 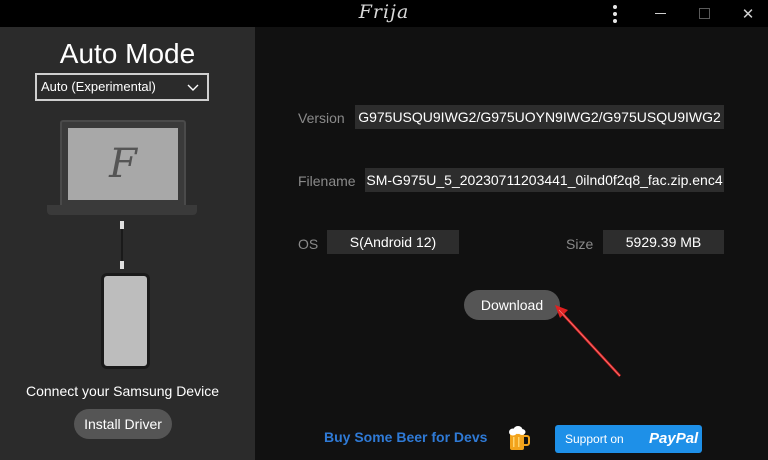 I want to click on kebab-menu-icon, so click(x=615, y=13).